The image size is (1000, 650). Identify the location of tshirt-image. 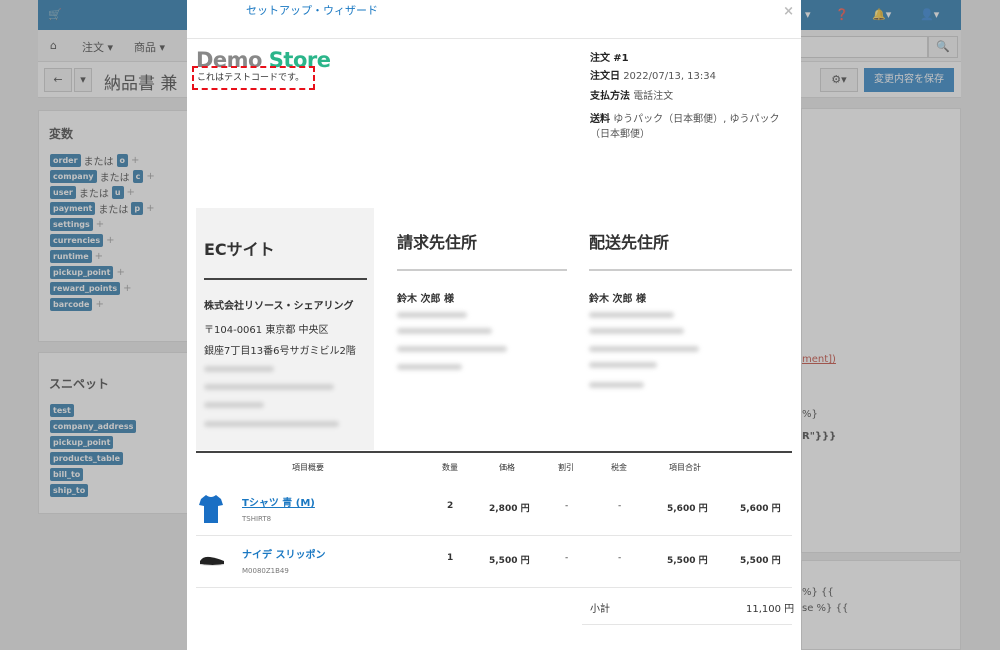
(211, 509).